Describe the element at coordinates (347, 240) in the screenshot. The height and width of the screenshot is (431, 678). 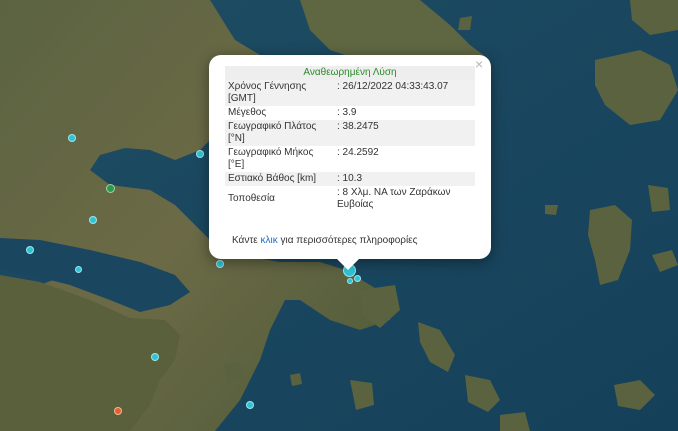
I see `more-info-suffix: για περισσότερες πληροφορίες` at that location.